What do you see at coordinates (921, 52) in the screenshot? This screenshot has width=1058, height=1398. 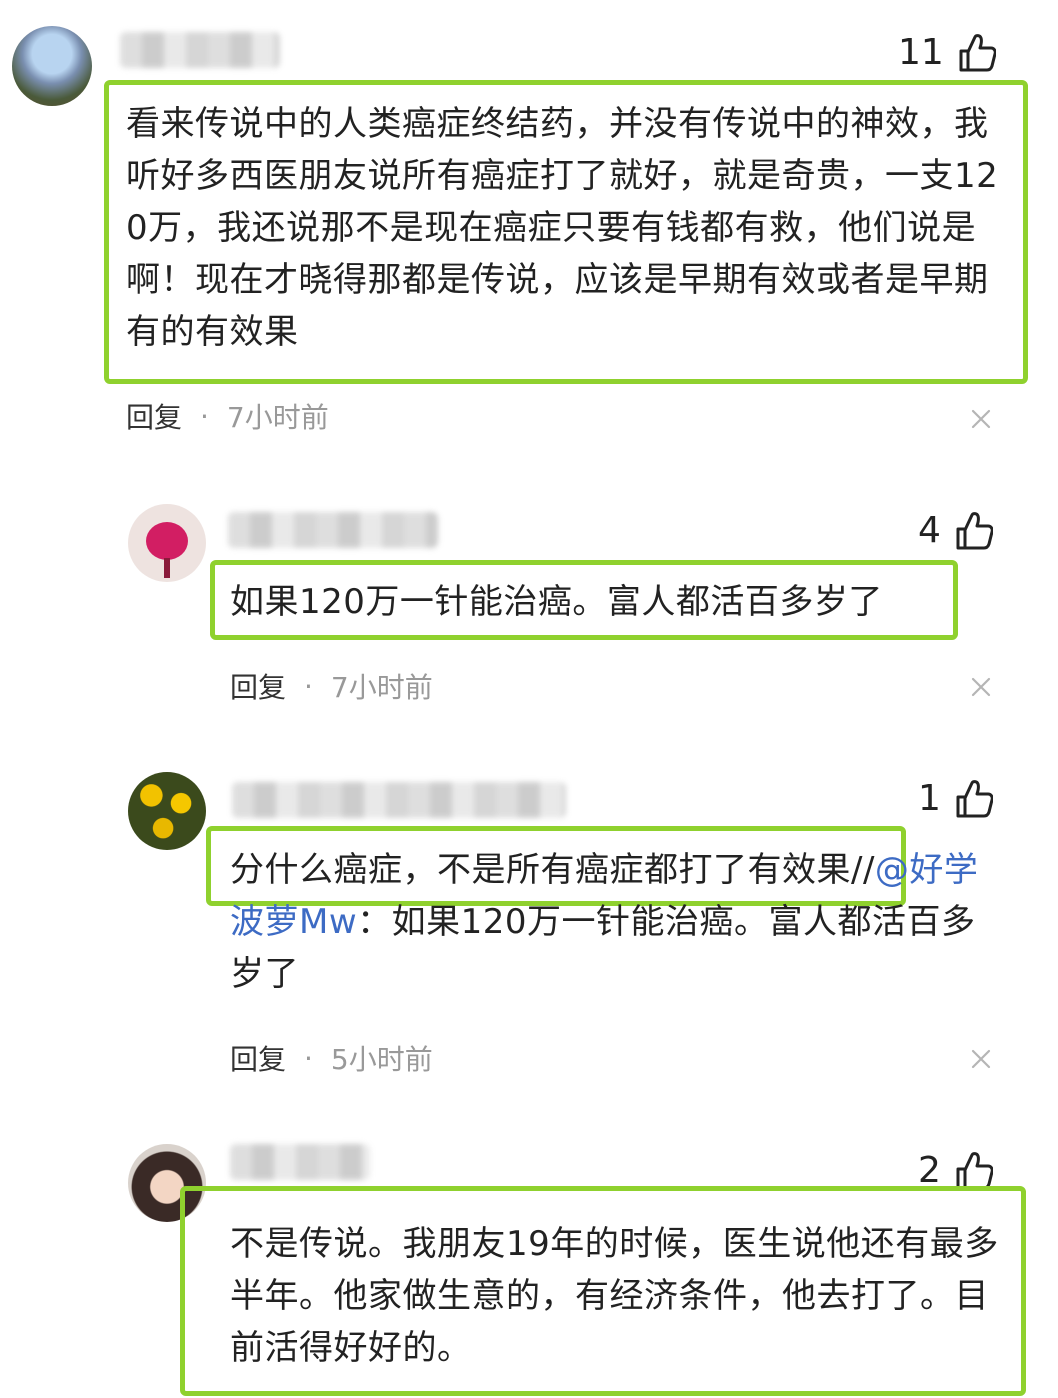 I see `like-count: 11` at bounding box center [921, 52].